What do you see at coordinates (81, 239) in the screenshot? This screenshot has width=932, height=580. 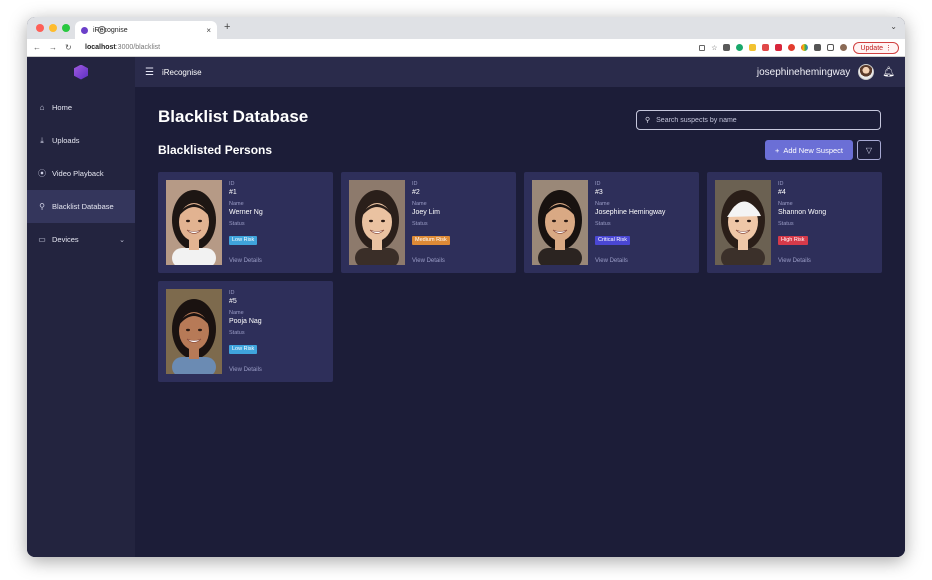 I see `sidebar-item-devices: ▭ Devices ⌄` at bounding box center [81, 239].